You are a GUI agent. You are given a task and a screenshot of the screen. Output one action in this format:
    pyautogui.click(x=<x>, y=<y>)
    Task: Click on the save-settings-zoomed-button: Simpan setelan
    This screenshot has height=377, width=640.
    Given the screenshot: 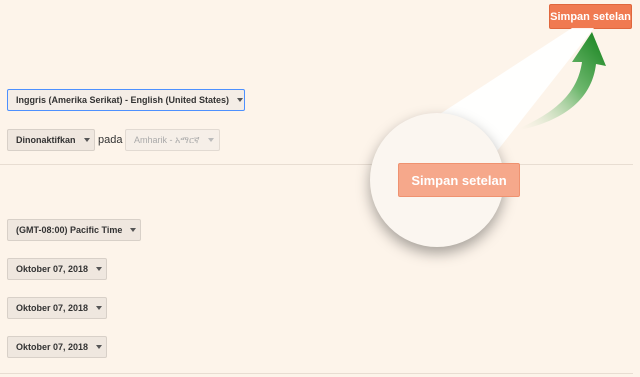 What is the action you would take?
    pyautogui.click(x=459, y=180)
    